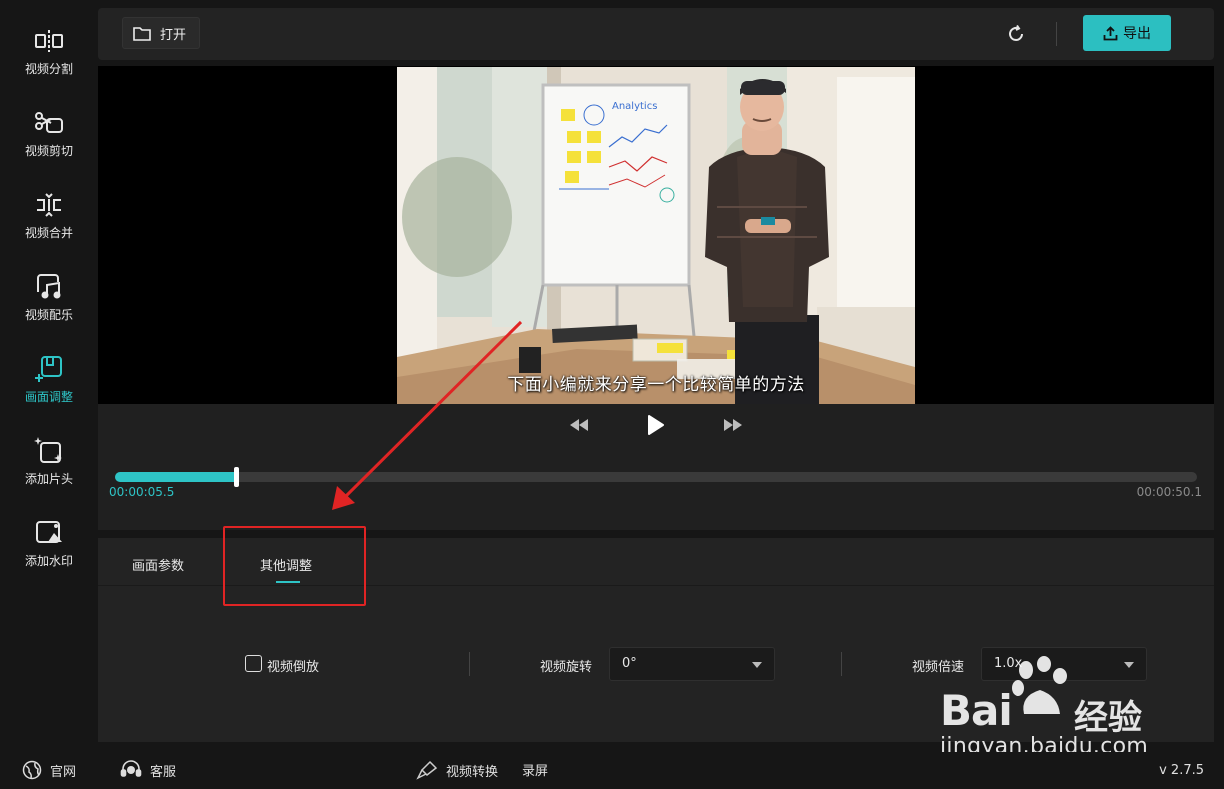  Describe the element at coordinates (32, 770) in the screenshot. I see `globe-icon` at that location.